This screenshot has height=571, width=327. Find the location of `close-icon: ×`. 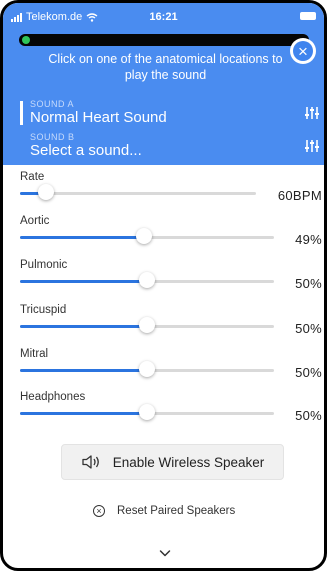

close-icon: × is located at coordinates (303, 51).